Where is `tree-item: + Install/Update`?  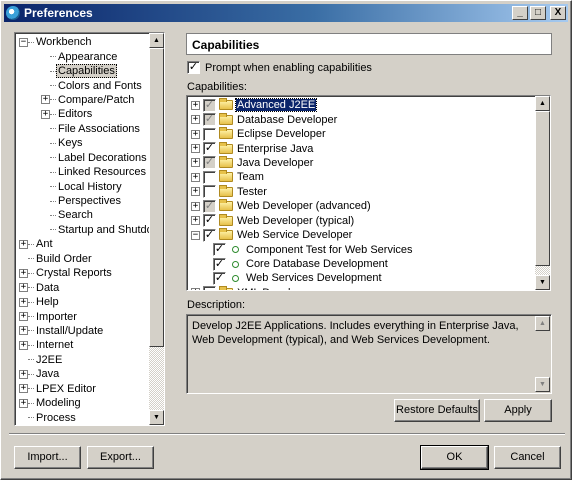
tree-item: + Install/Update is located at coordinates (83, 331).